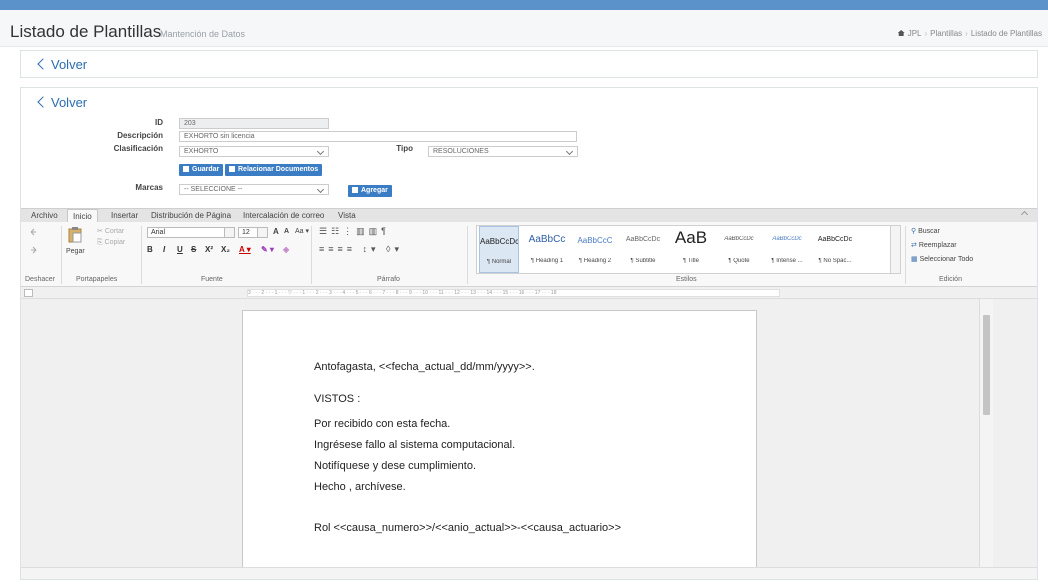  I want to click on add-icon, so click(355, 190).